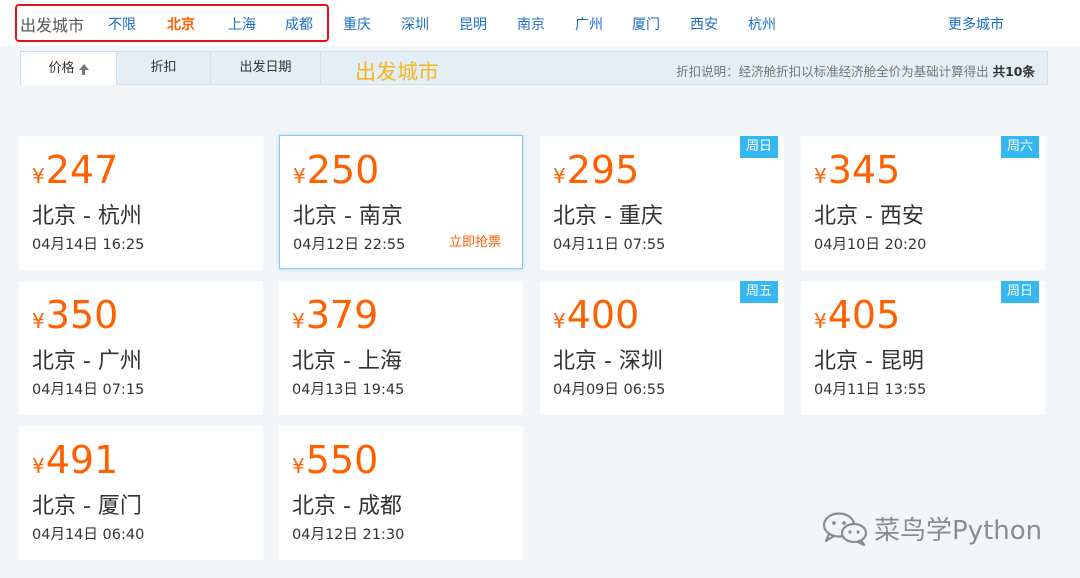  I want to click on tab-date-label: 出发日期, so click(265, 67).